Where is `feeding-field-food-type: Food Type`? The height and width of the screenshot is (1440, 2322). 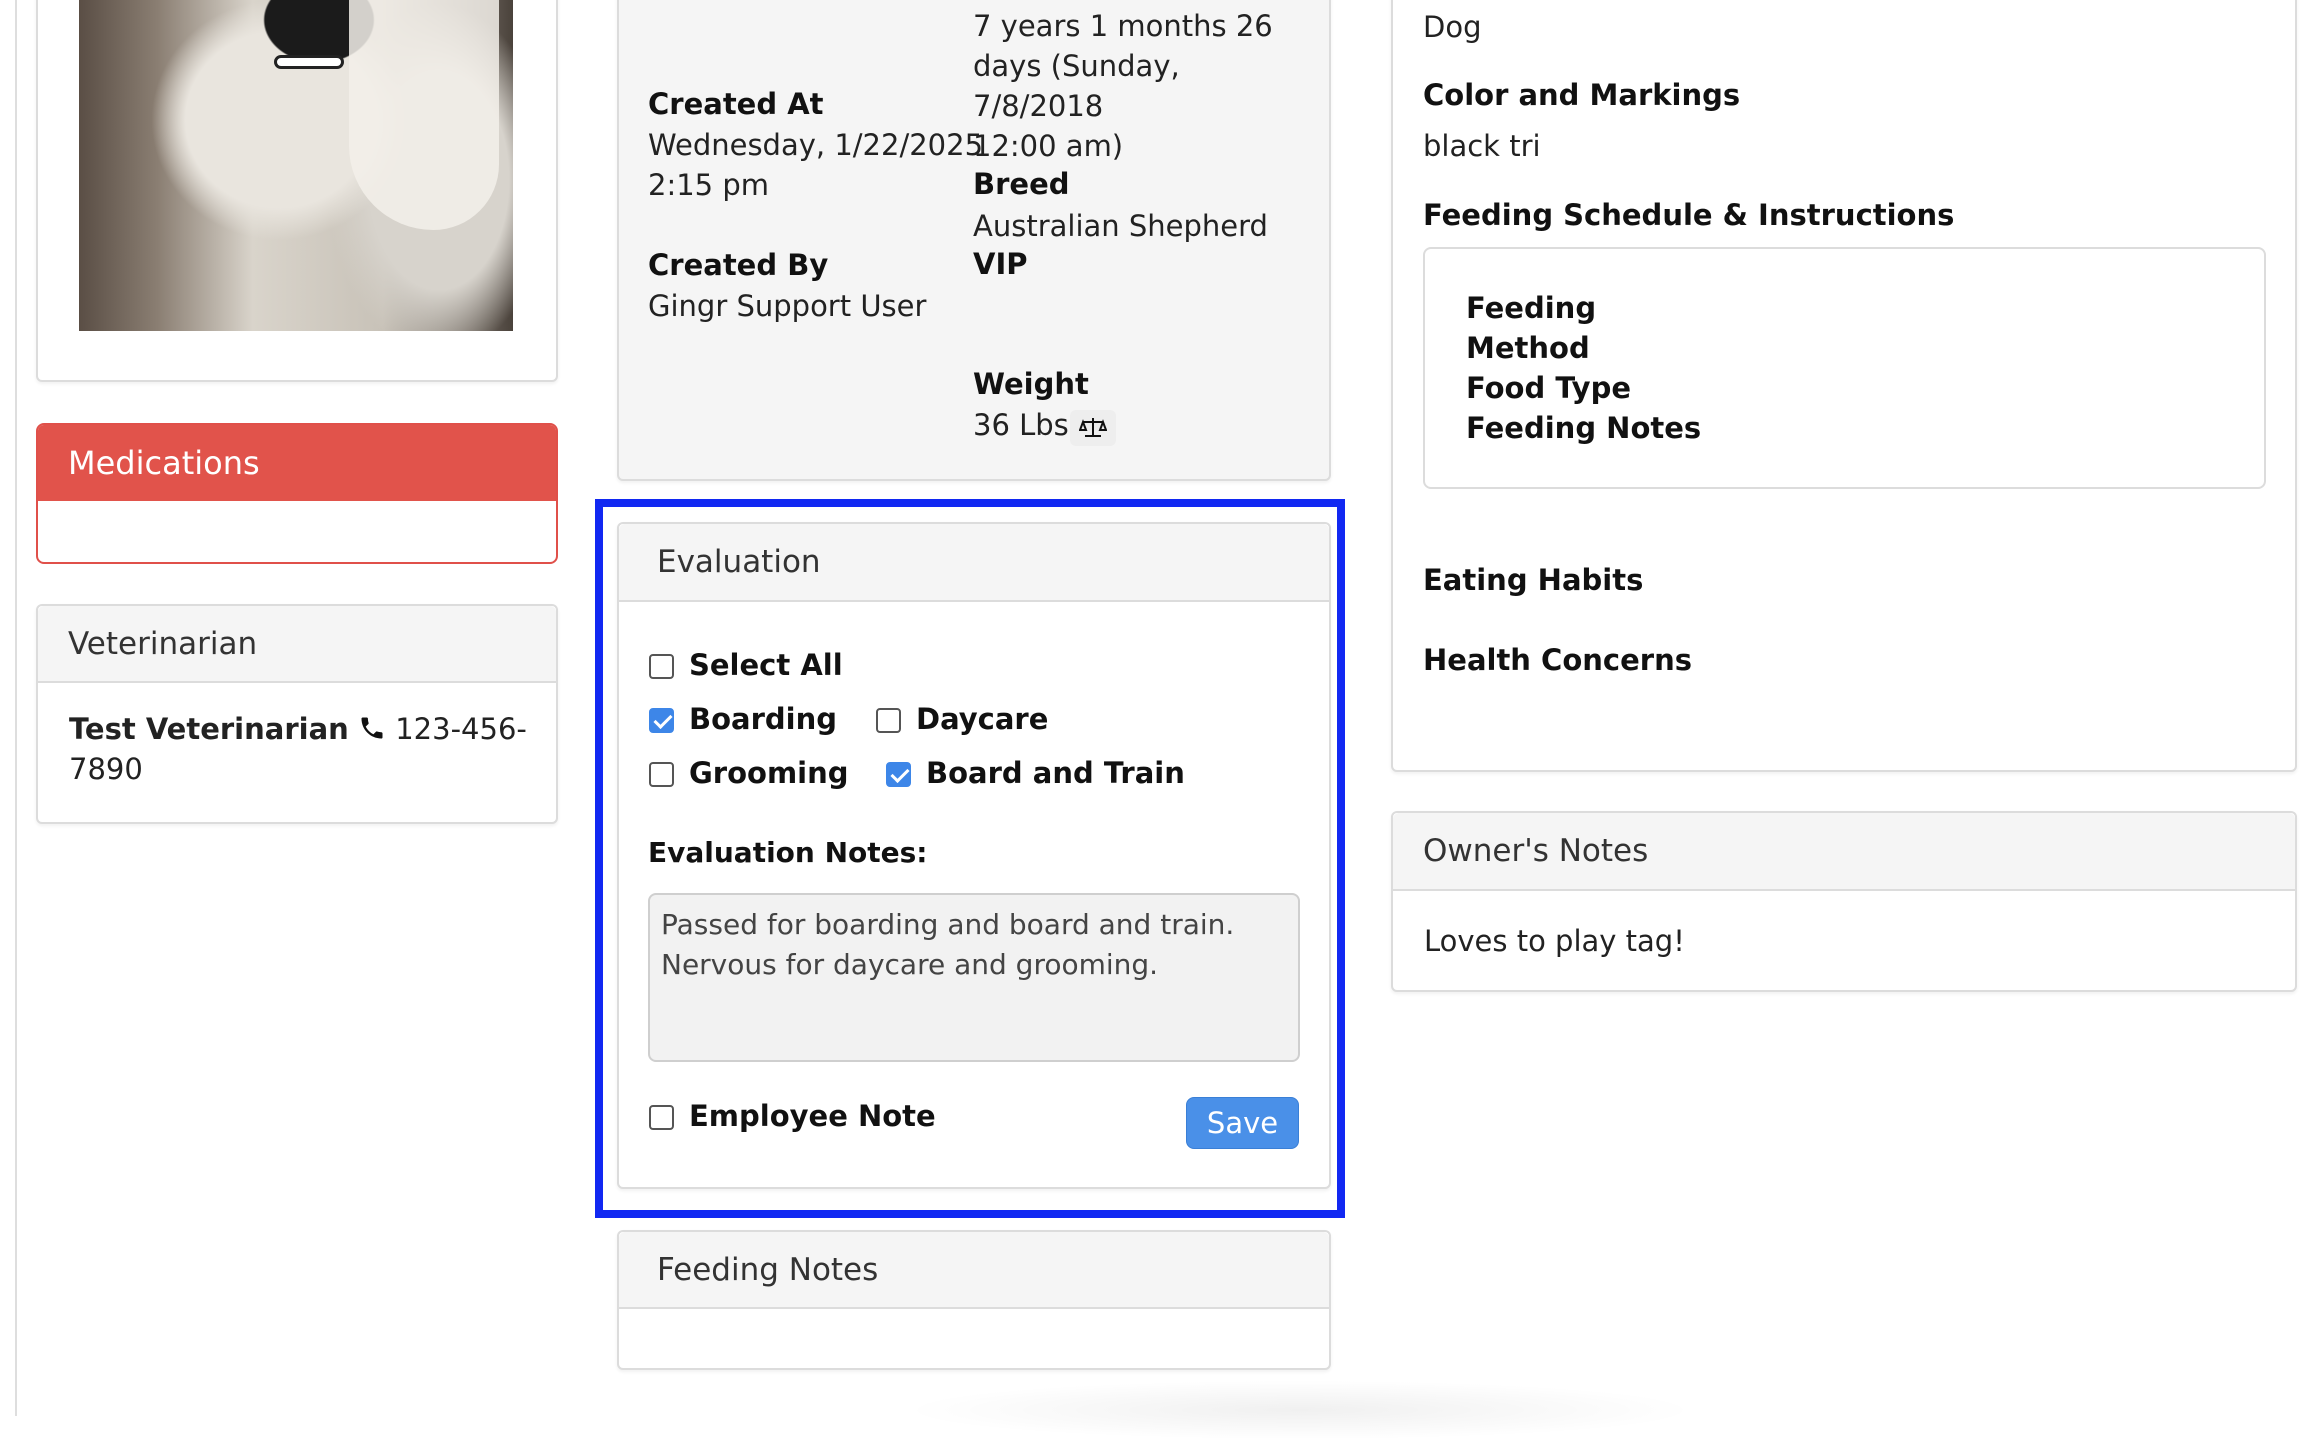 feeding-field-food-type: Food Type is located at coordinates (1549, 388).